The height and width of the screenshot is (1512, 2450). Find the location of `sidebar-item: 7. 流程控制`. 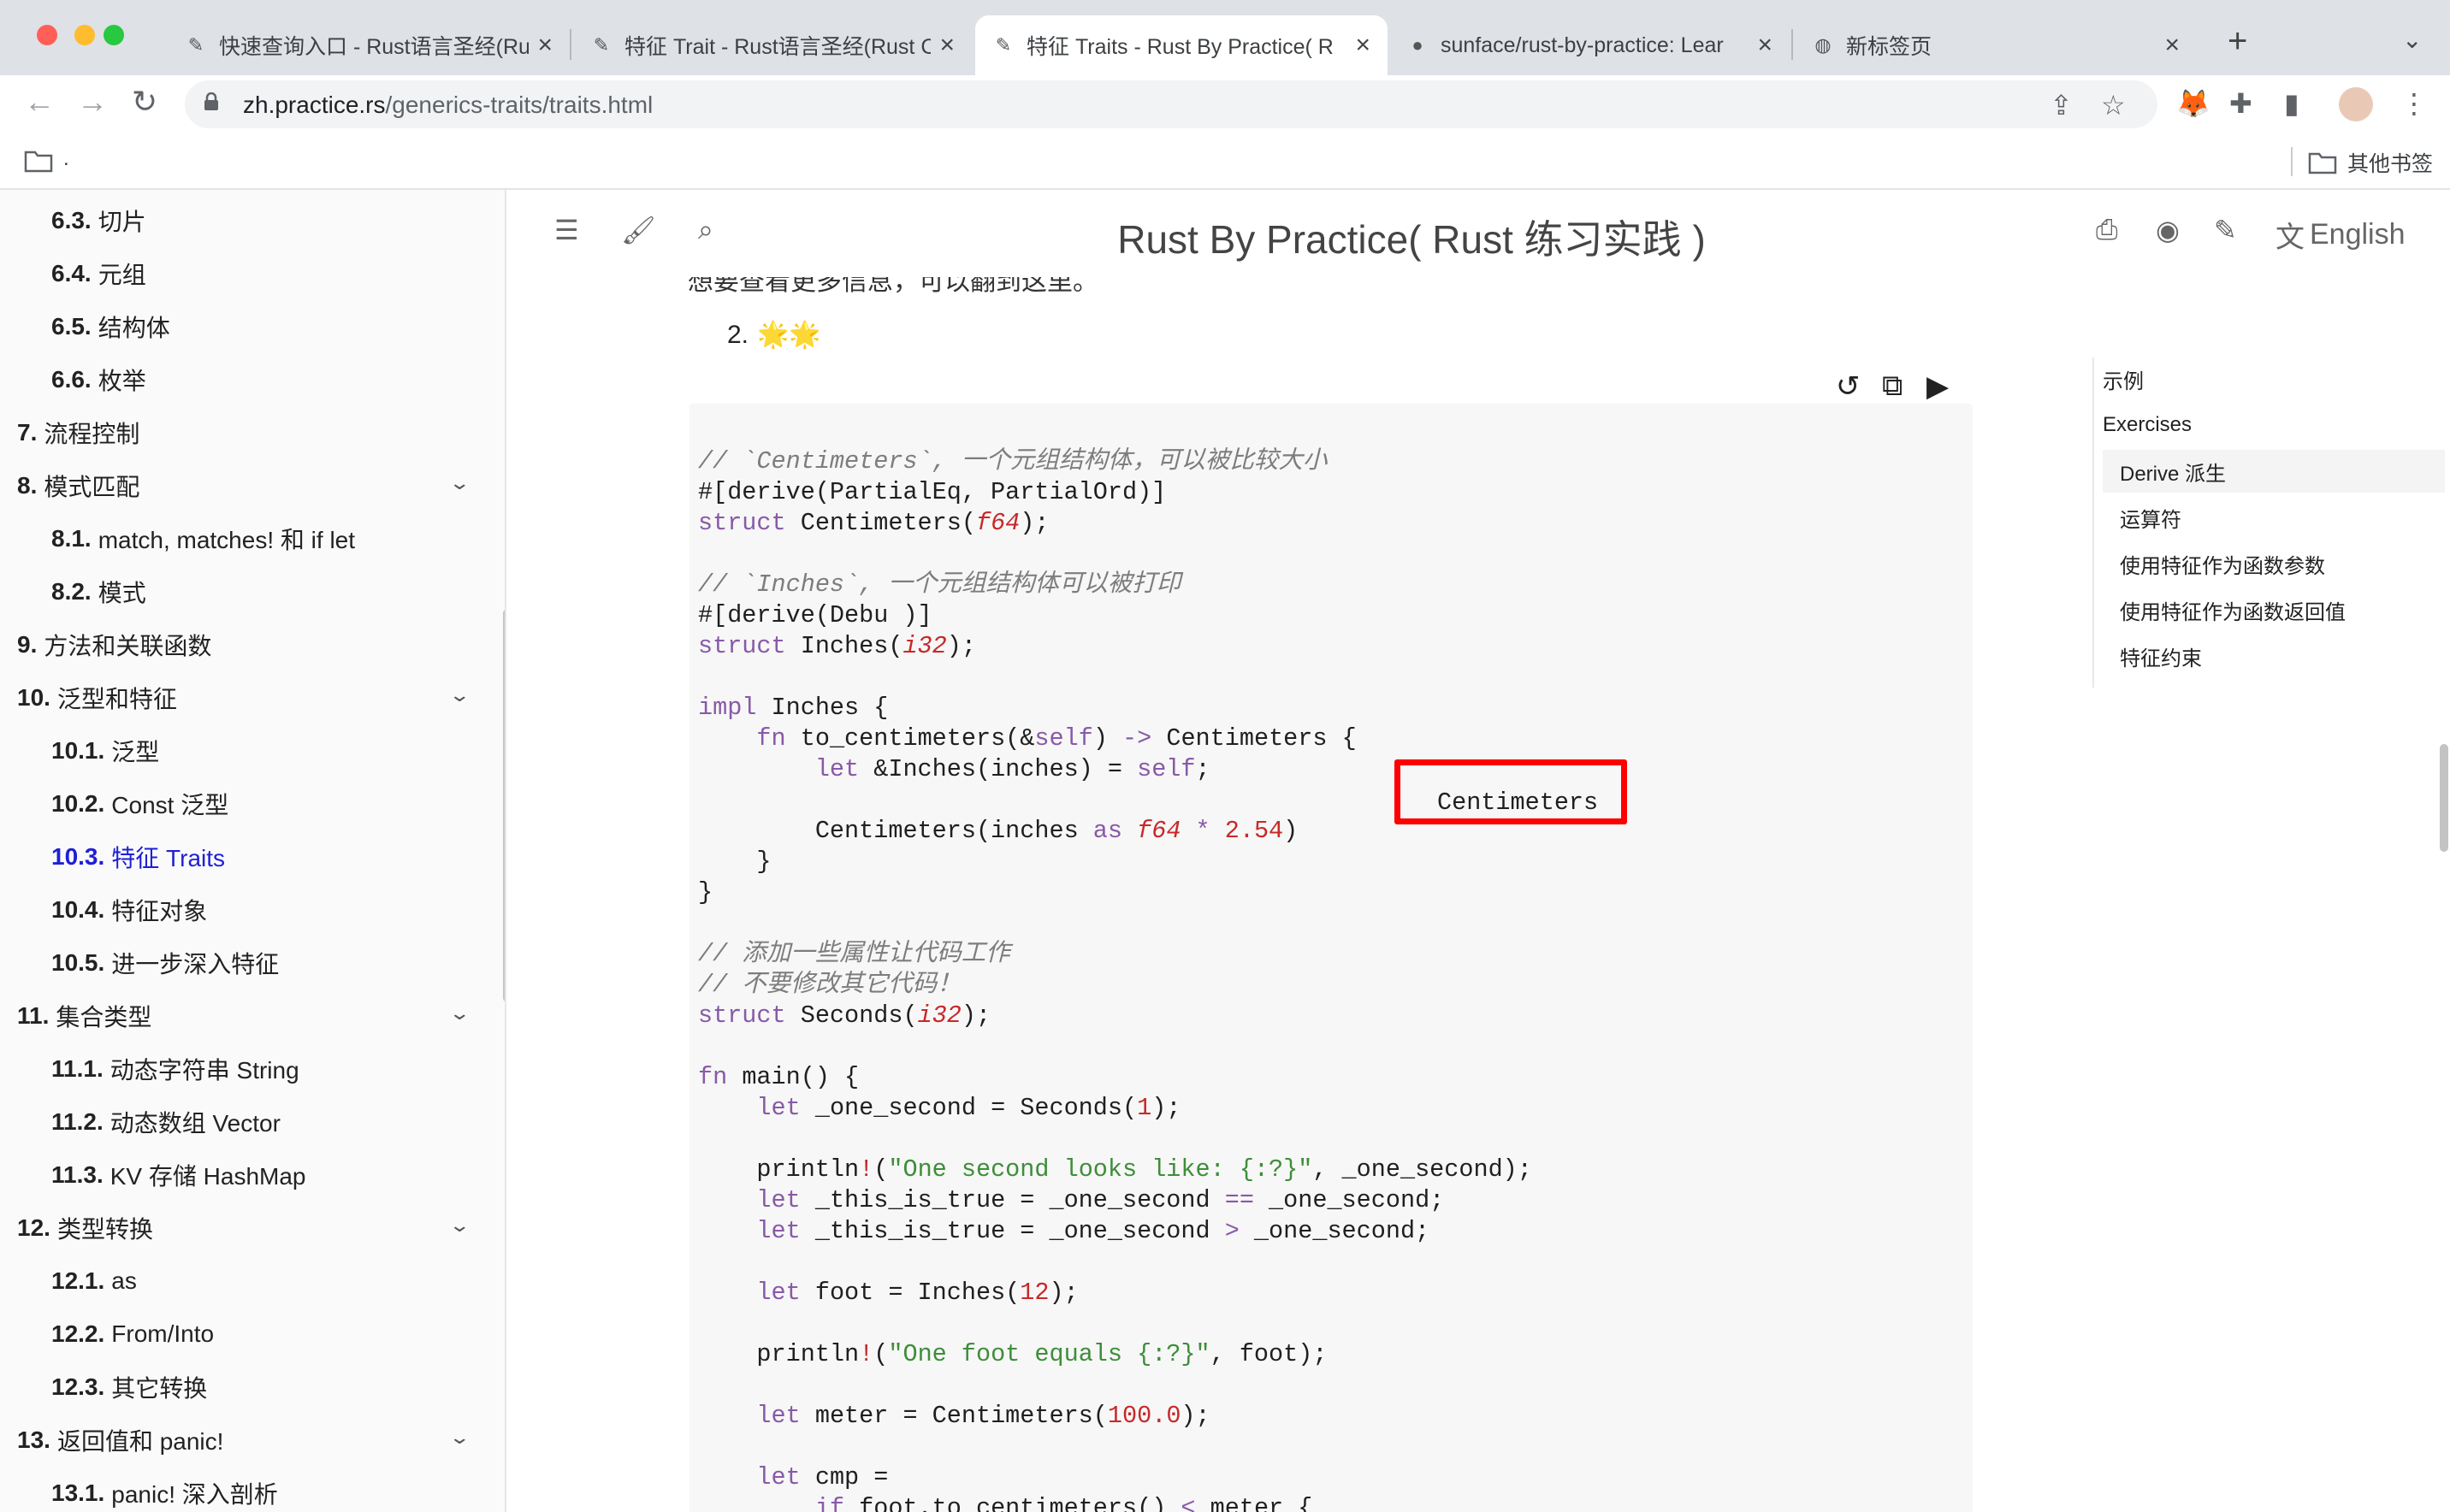

sidebar-item: 7. 流程控制 is located at coordinates (69, 433).